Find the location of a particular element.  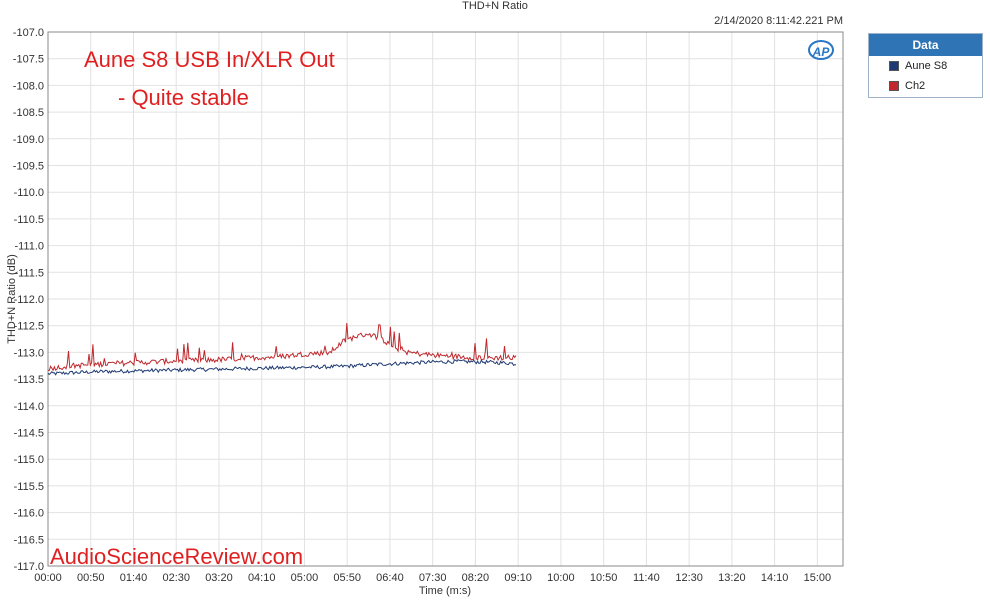

x-tick-label: 03:20 is located at coordinates (219, 578).